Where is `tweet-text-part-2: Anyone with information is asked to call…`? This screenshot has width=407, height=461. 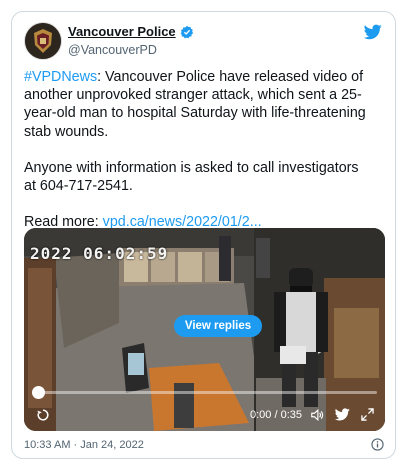 tweet-text-part-2: Anyone with information is asked to call… is located at coordinates (191, 177).